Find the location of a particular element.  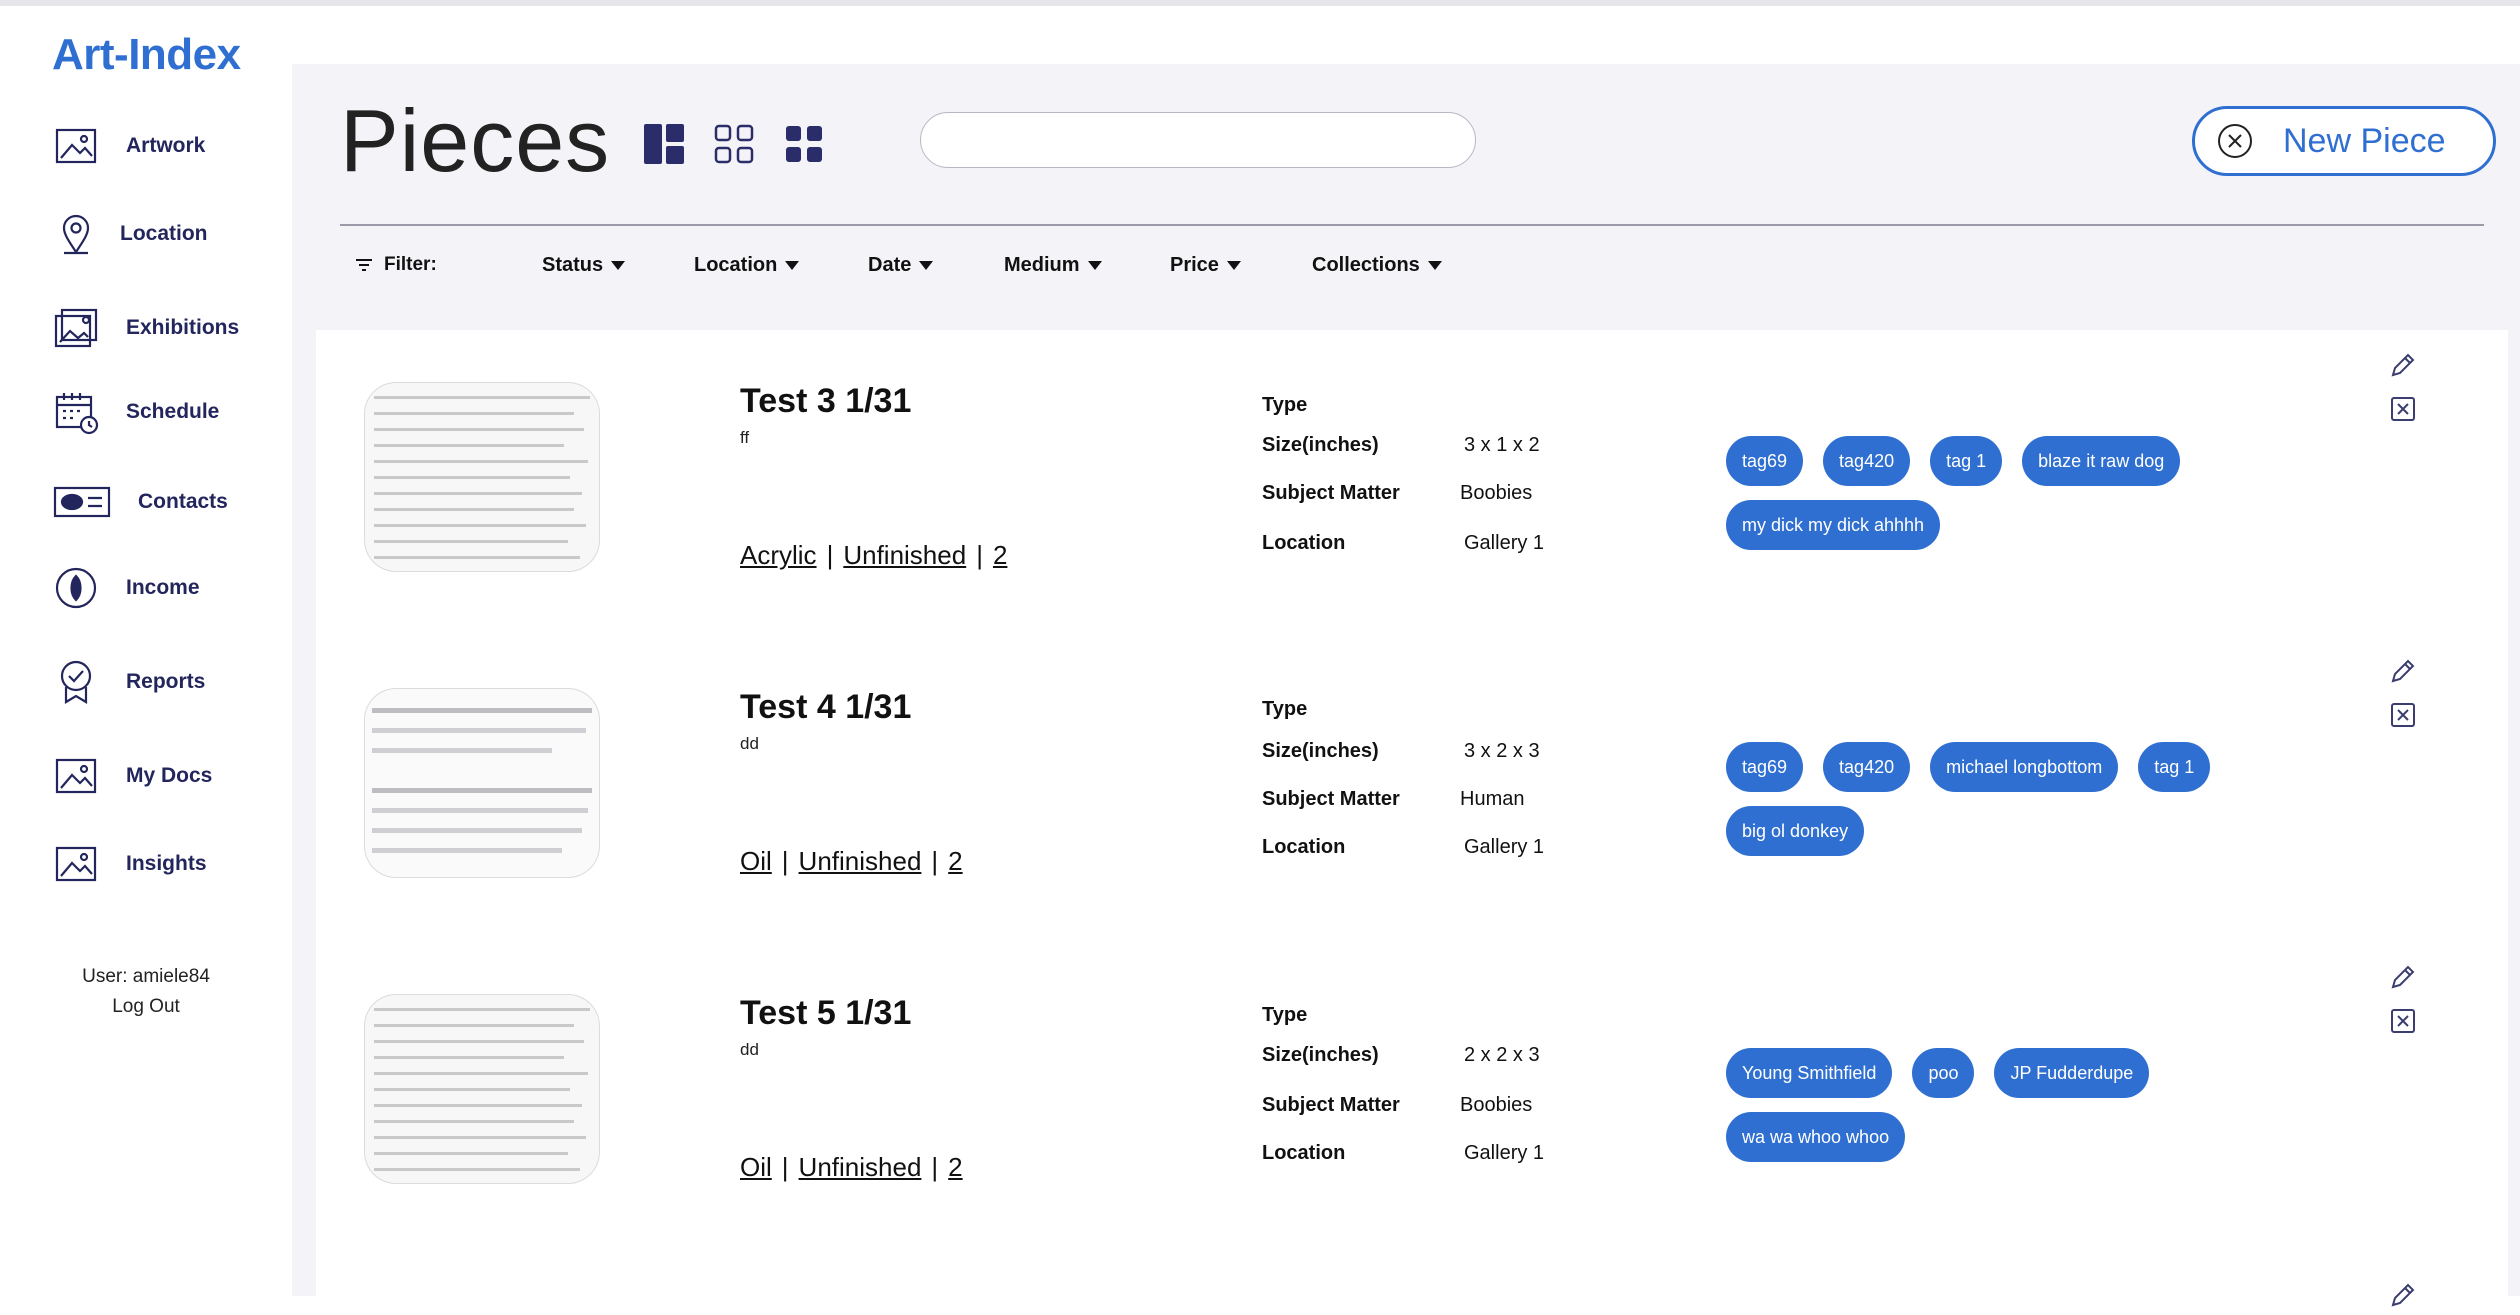

view-grid-filled-button is located at coordinates (804, 144).